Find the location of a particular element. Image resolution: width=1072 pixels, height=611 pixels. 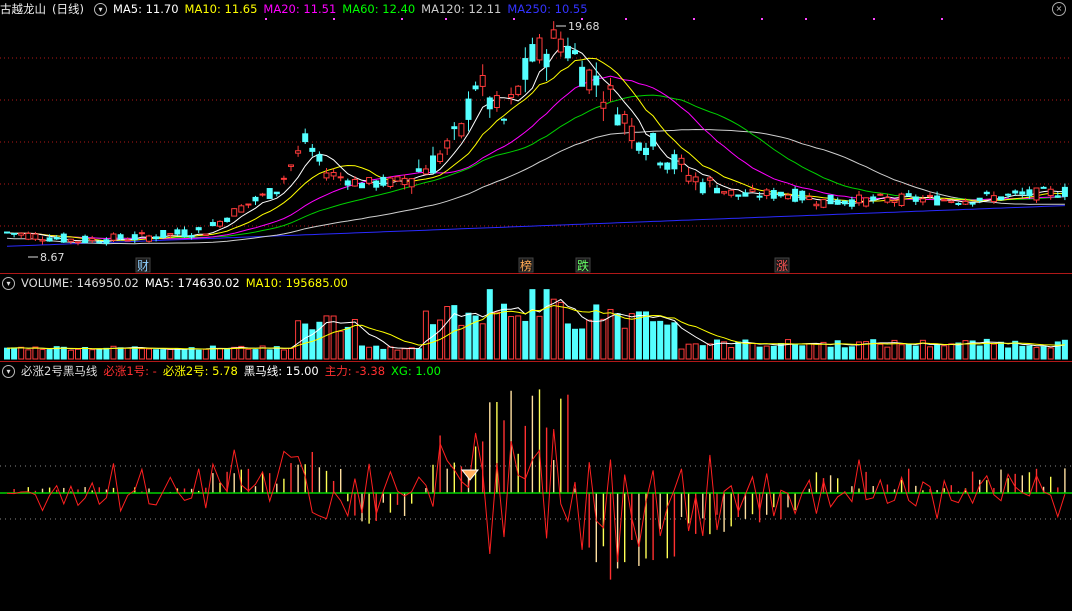

ma120-label: MA120: 12.11 is located at coordinates (461, 9).